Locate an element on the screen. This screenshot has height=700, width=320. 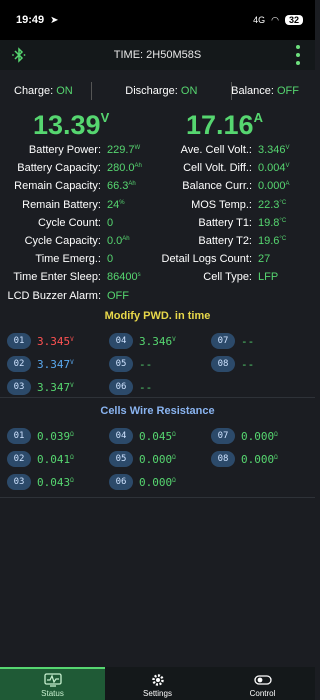
tab-status: Status is located at coordinates (52, 683).